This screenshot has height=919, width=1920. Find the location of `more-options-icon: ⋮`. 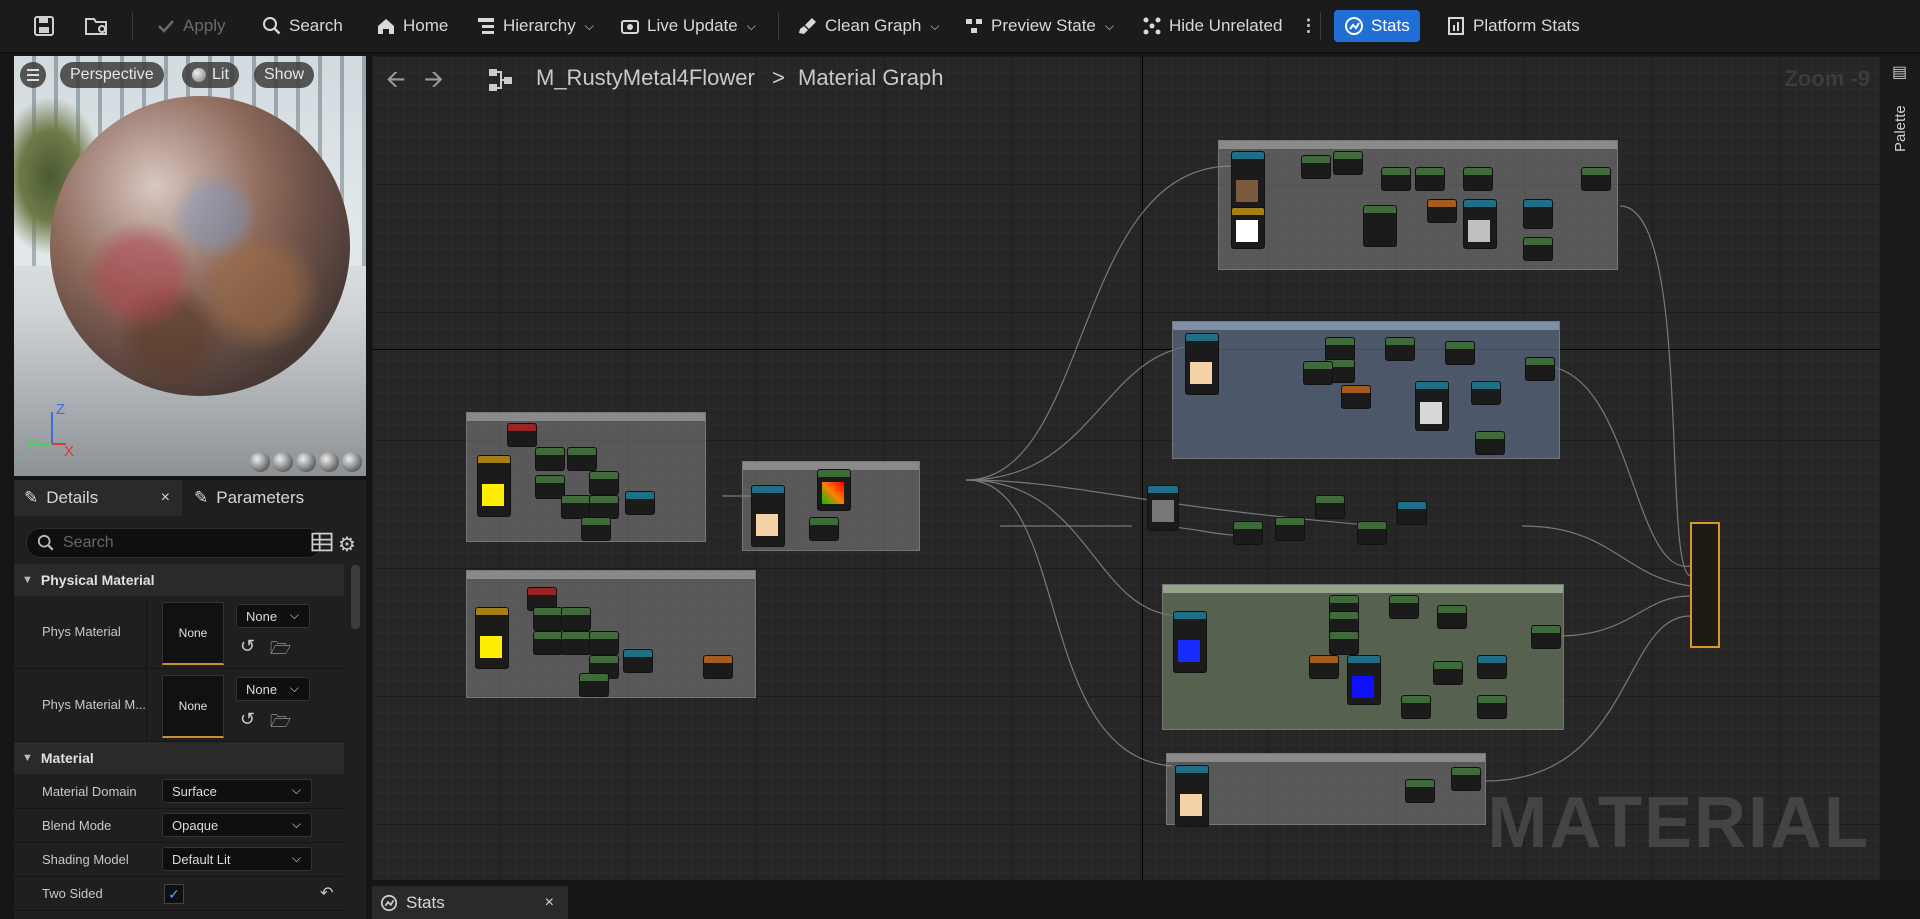

more-options-icon: ⋮ is located at coordinates (1308, 26).